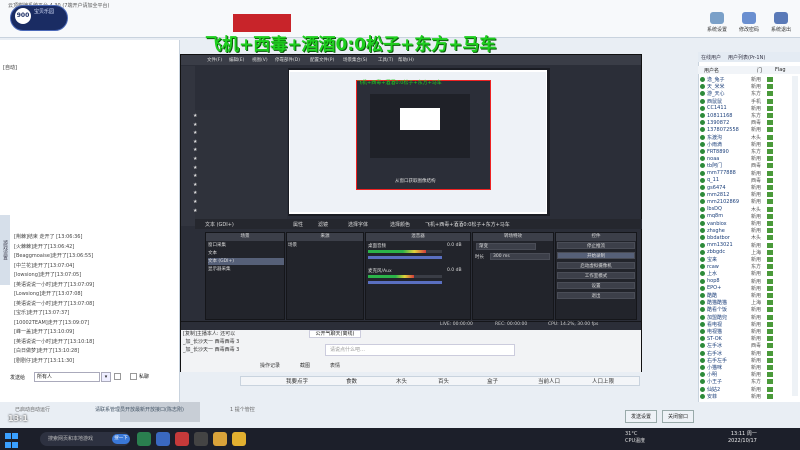 The width and height of the screenshot is (800, 450). I want to click on tab-online-users: 在线用户, so click(711, 57).